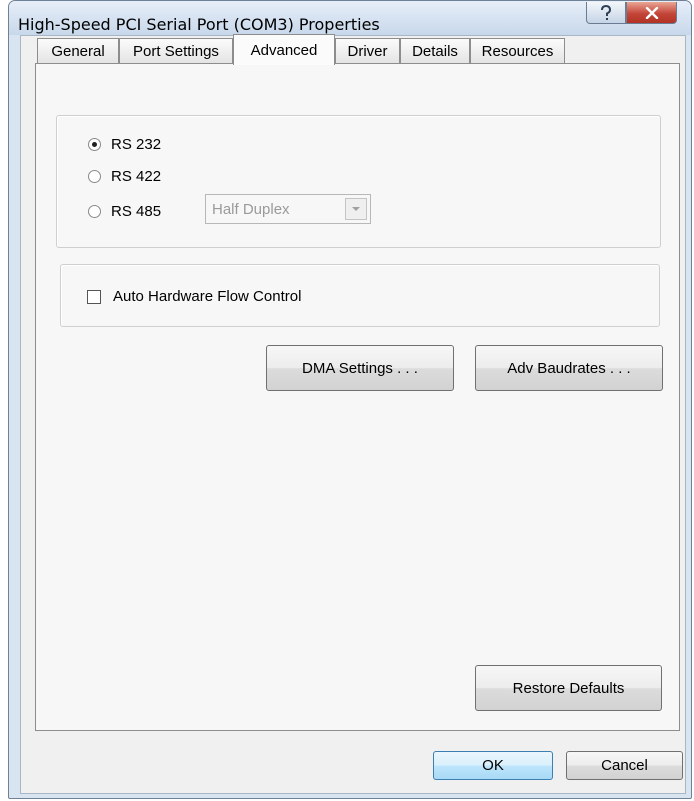  Describe the element at coordinates (435, 51) in the screenshot. I see `tab-details: Details` at that location.